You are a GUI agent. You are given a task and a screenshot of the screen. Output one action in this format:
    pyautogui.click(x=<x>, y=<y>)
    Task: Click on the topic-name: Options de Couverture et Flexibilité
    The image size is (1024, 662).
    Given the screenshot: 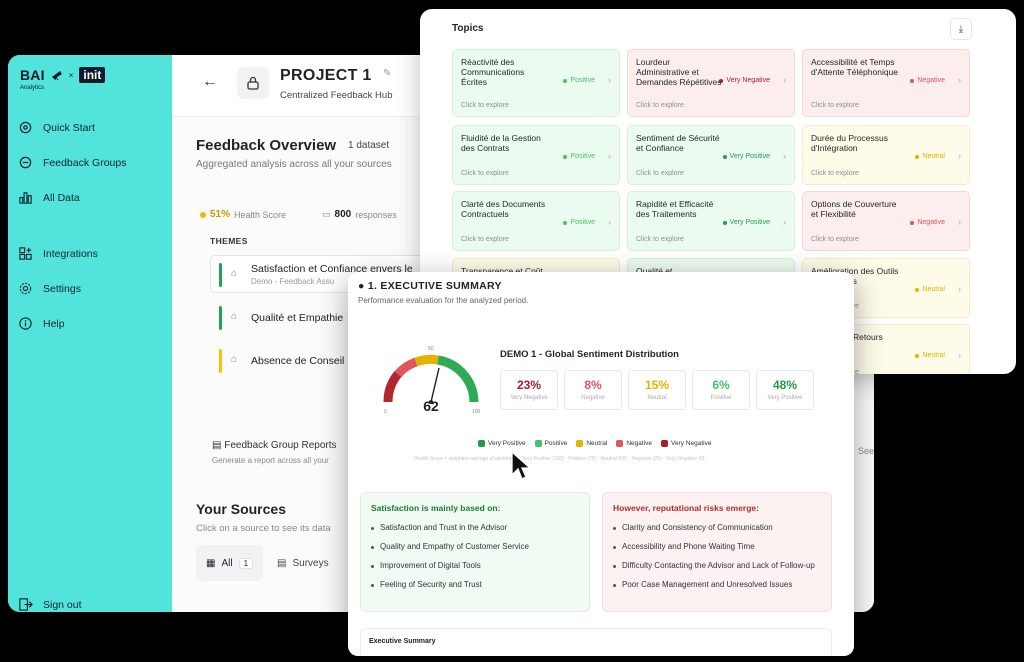 What is the action you would take?
    pyautogui.click(x=854, y=209)
    